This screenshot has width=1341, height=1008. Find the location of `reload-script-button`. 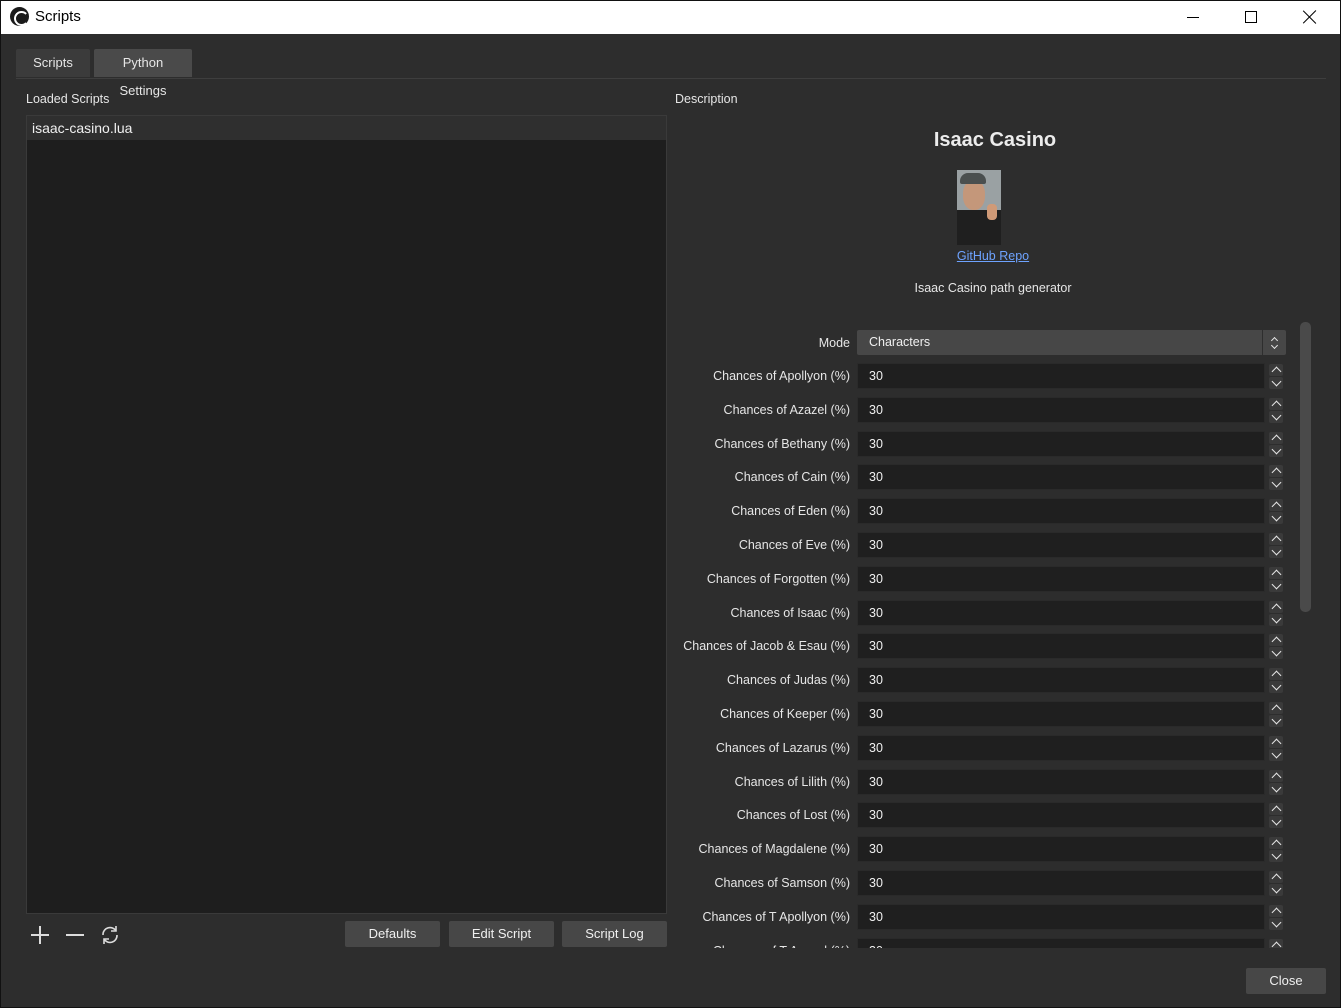

reload-script-button is located at coordinates (110, 935).